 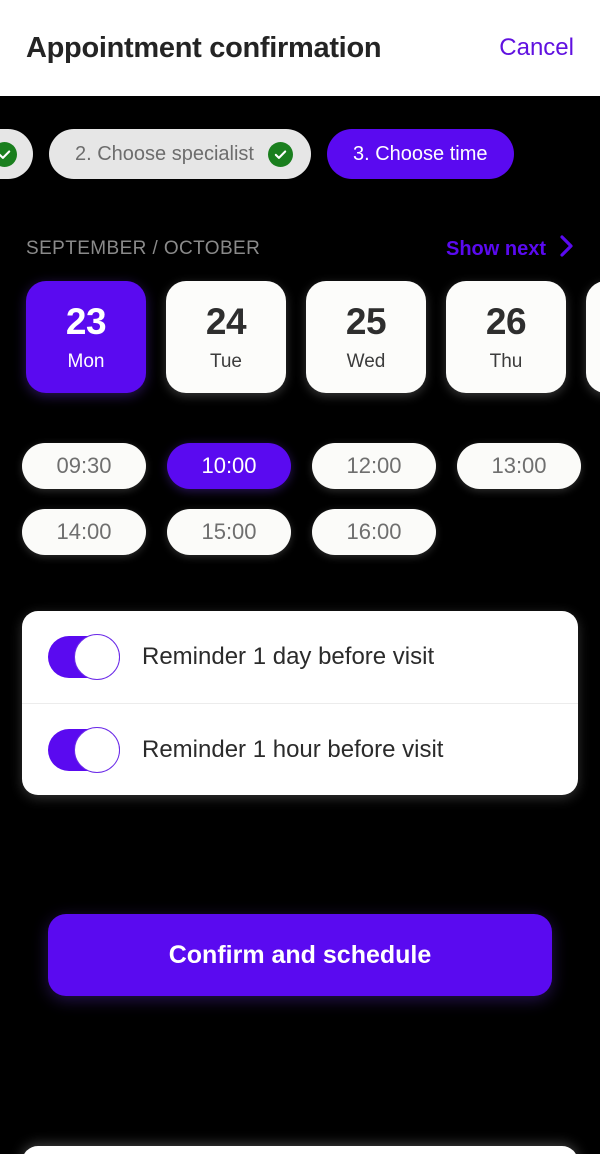 I want to click on step-chip-3-label: 3. Choose time, so click(x=420, y=154).